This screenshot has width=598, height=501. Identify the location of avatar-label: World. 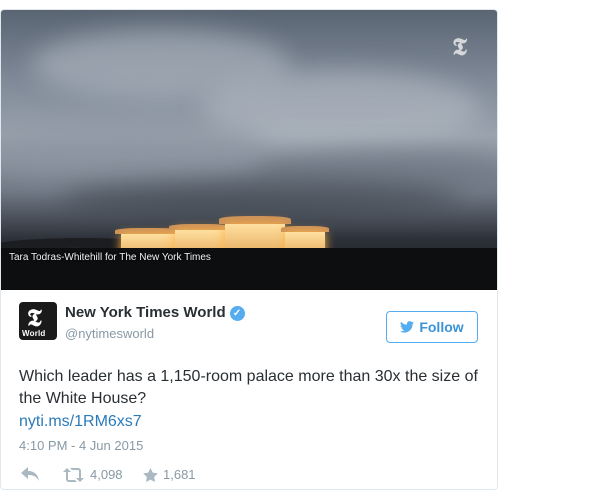
(34, 333).